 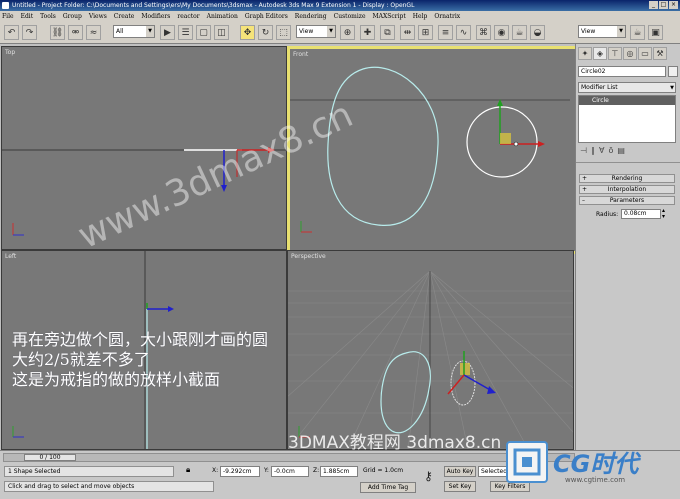 What do you see at coordinates (289, 457) in the screenshot?
I see `time-slider: 0 / 100` at bounding box center [289, 457].